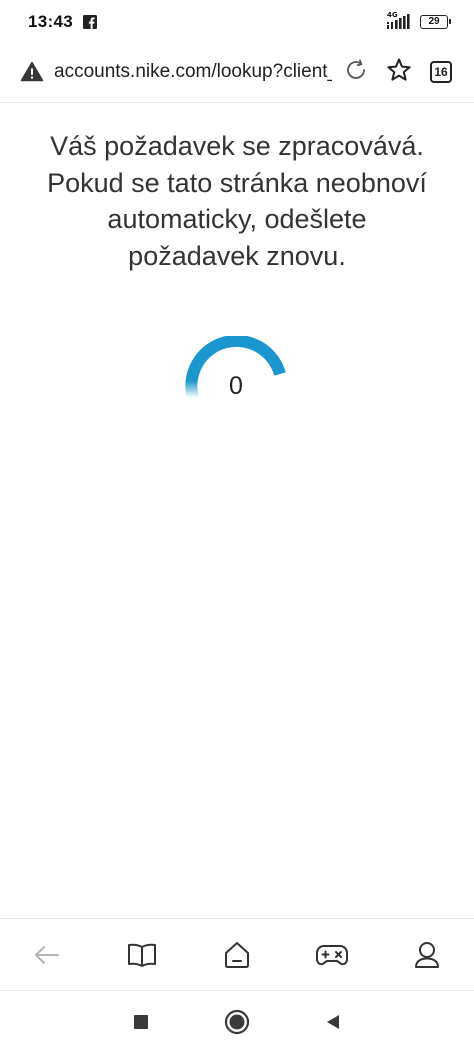 The height and width of the screenshot is (1053, 474). I want to click on address-actions: 16, so click(398, 72).